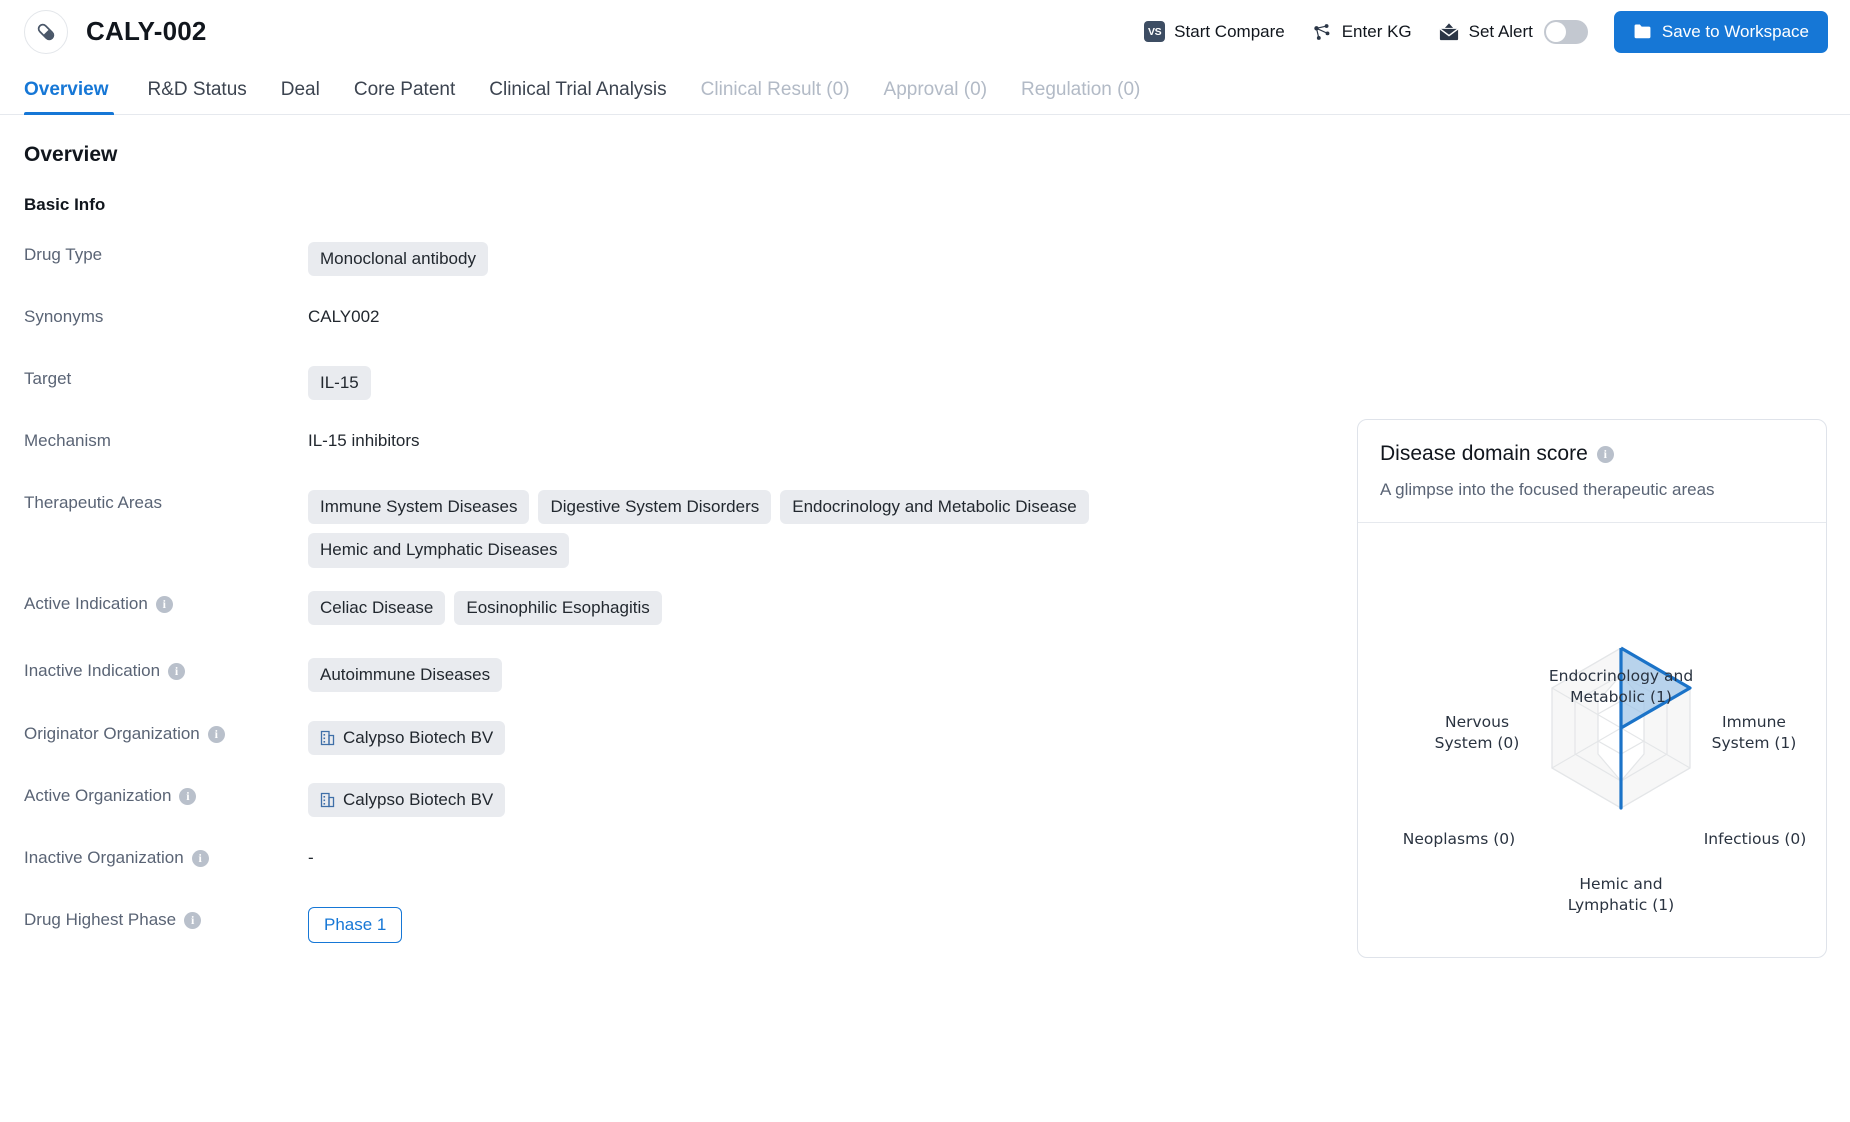 This screenshot has width=1850, height=1122. What do you see at coordinates (146, 31) in the screenshot?
I see `page-title: CALY-002` at bounding box center [146, 31].